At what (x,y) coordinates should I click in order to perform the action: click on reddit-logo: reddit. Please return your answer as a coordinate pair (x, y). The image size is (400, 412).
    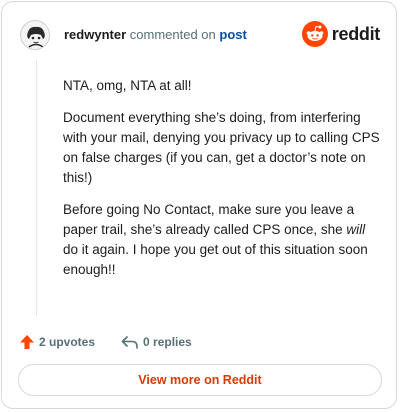
    Looking at the image, I should click on (341, 34).